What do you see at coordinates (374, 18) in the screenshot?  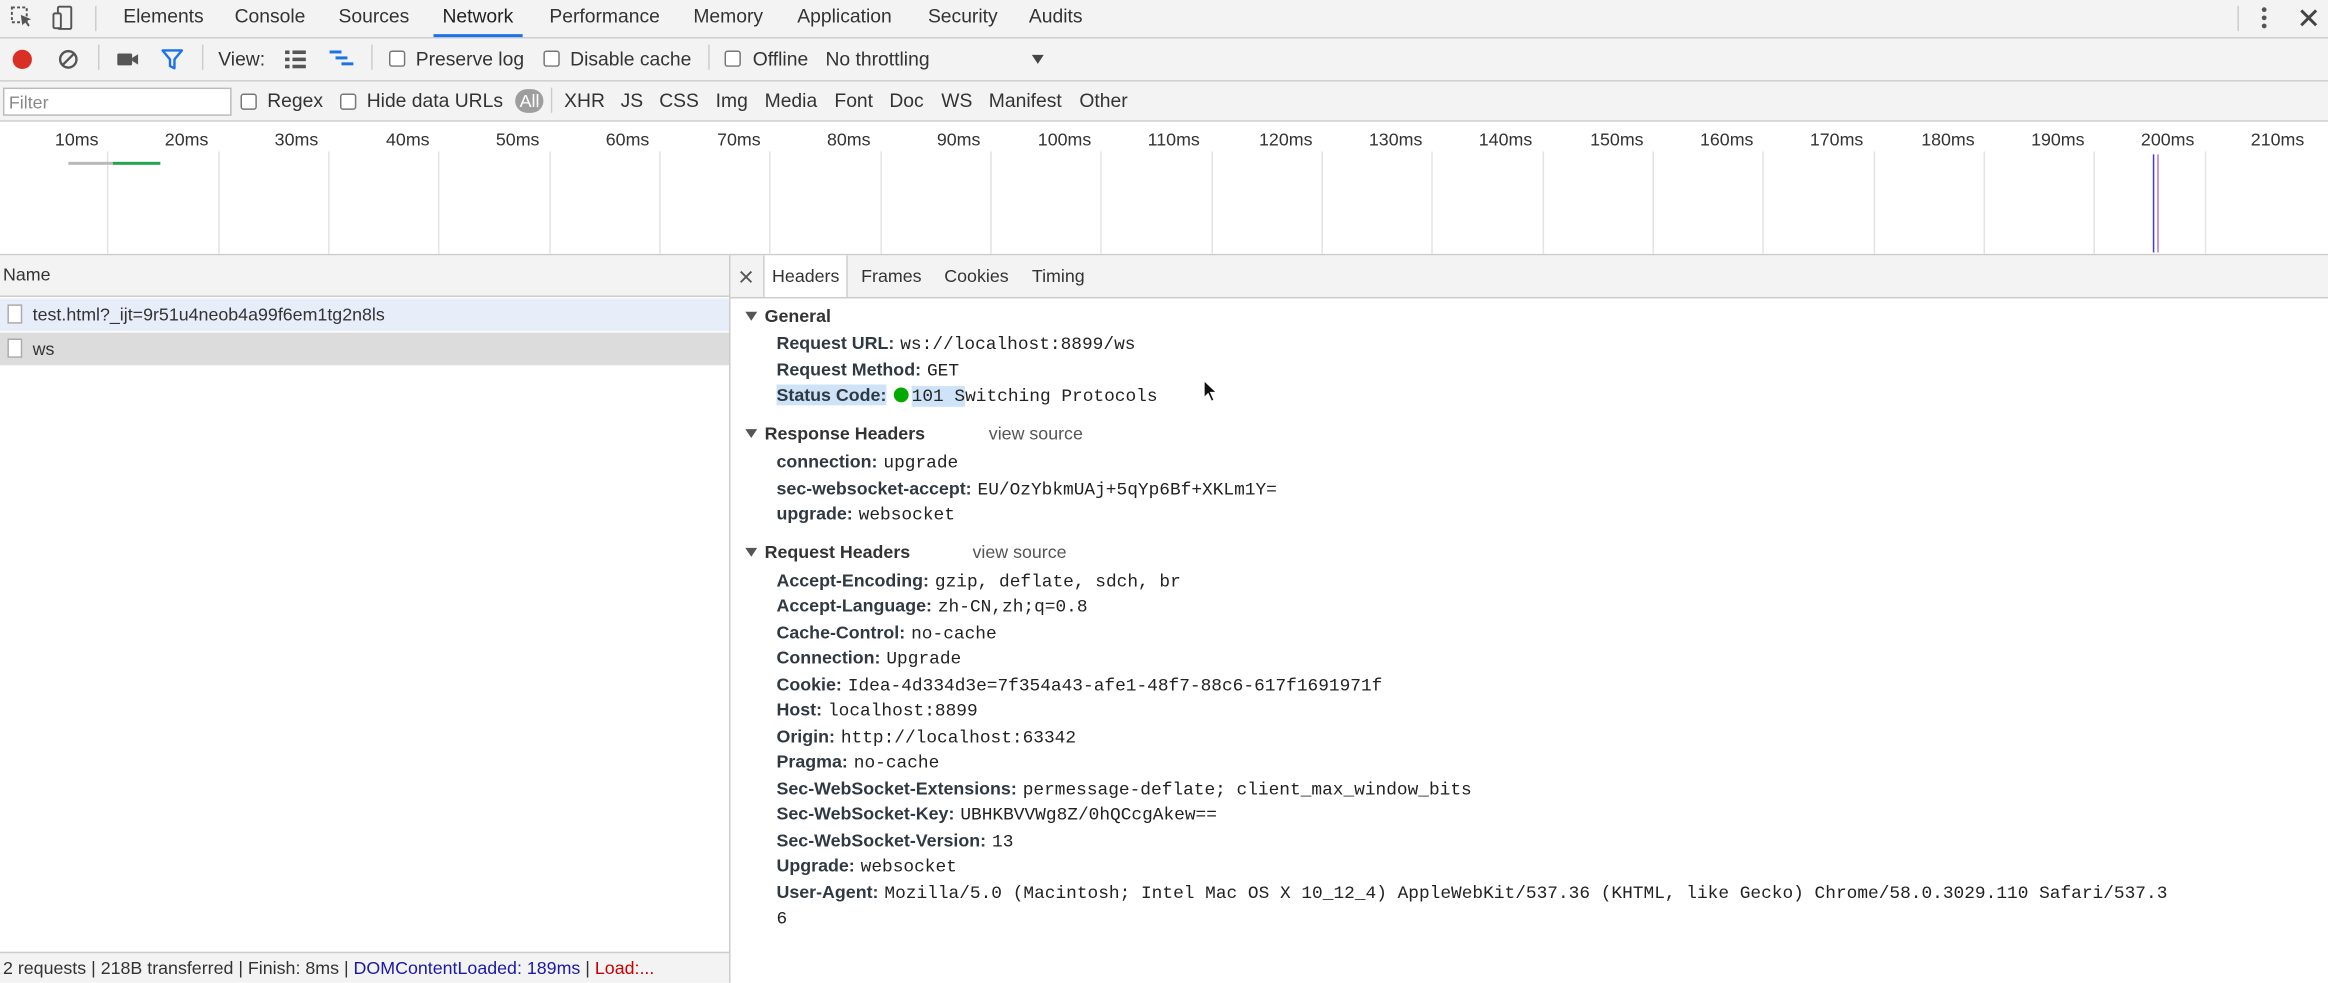 I see `tab-sources: Sources` at bounding box center [374, 18].